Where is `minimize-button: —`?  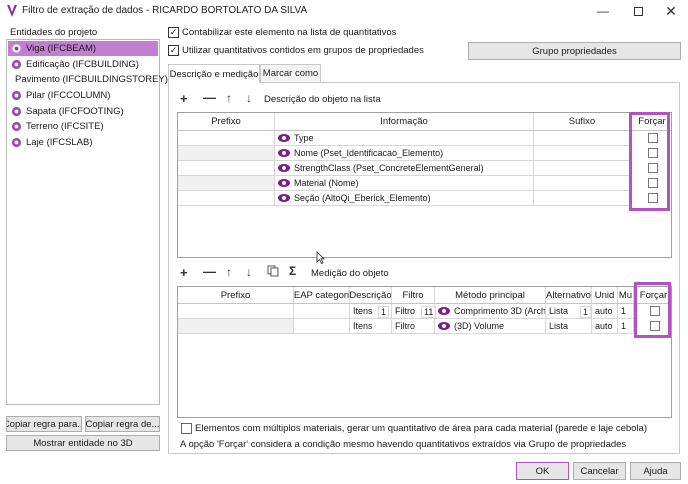 minimize-button: — is located at coordinates (603, 11).